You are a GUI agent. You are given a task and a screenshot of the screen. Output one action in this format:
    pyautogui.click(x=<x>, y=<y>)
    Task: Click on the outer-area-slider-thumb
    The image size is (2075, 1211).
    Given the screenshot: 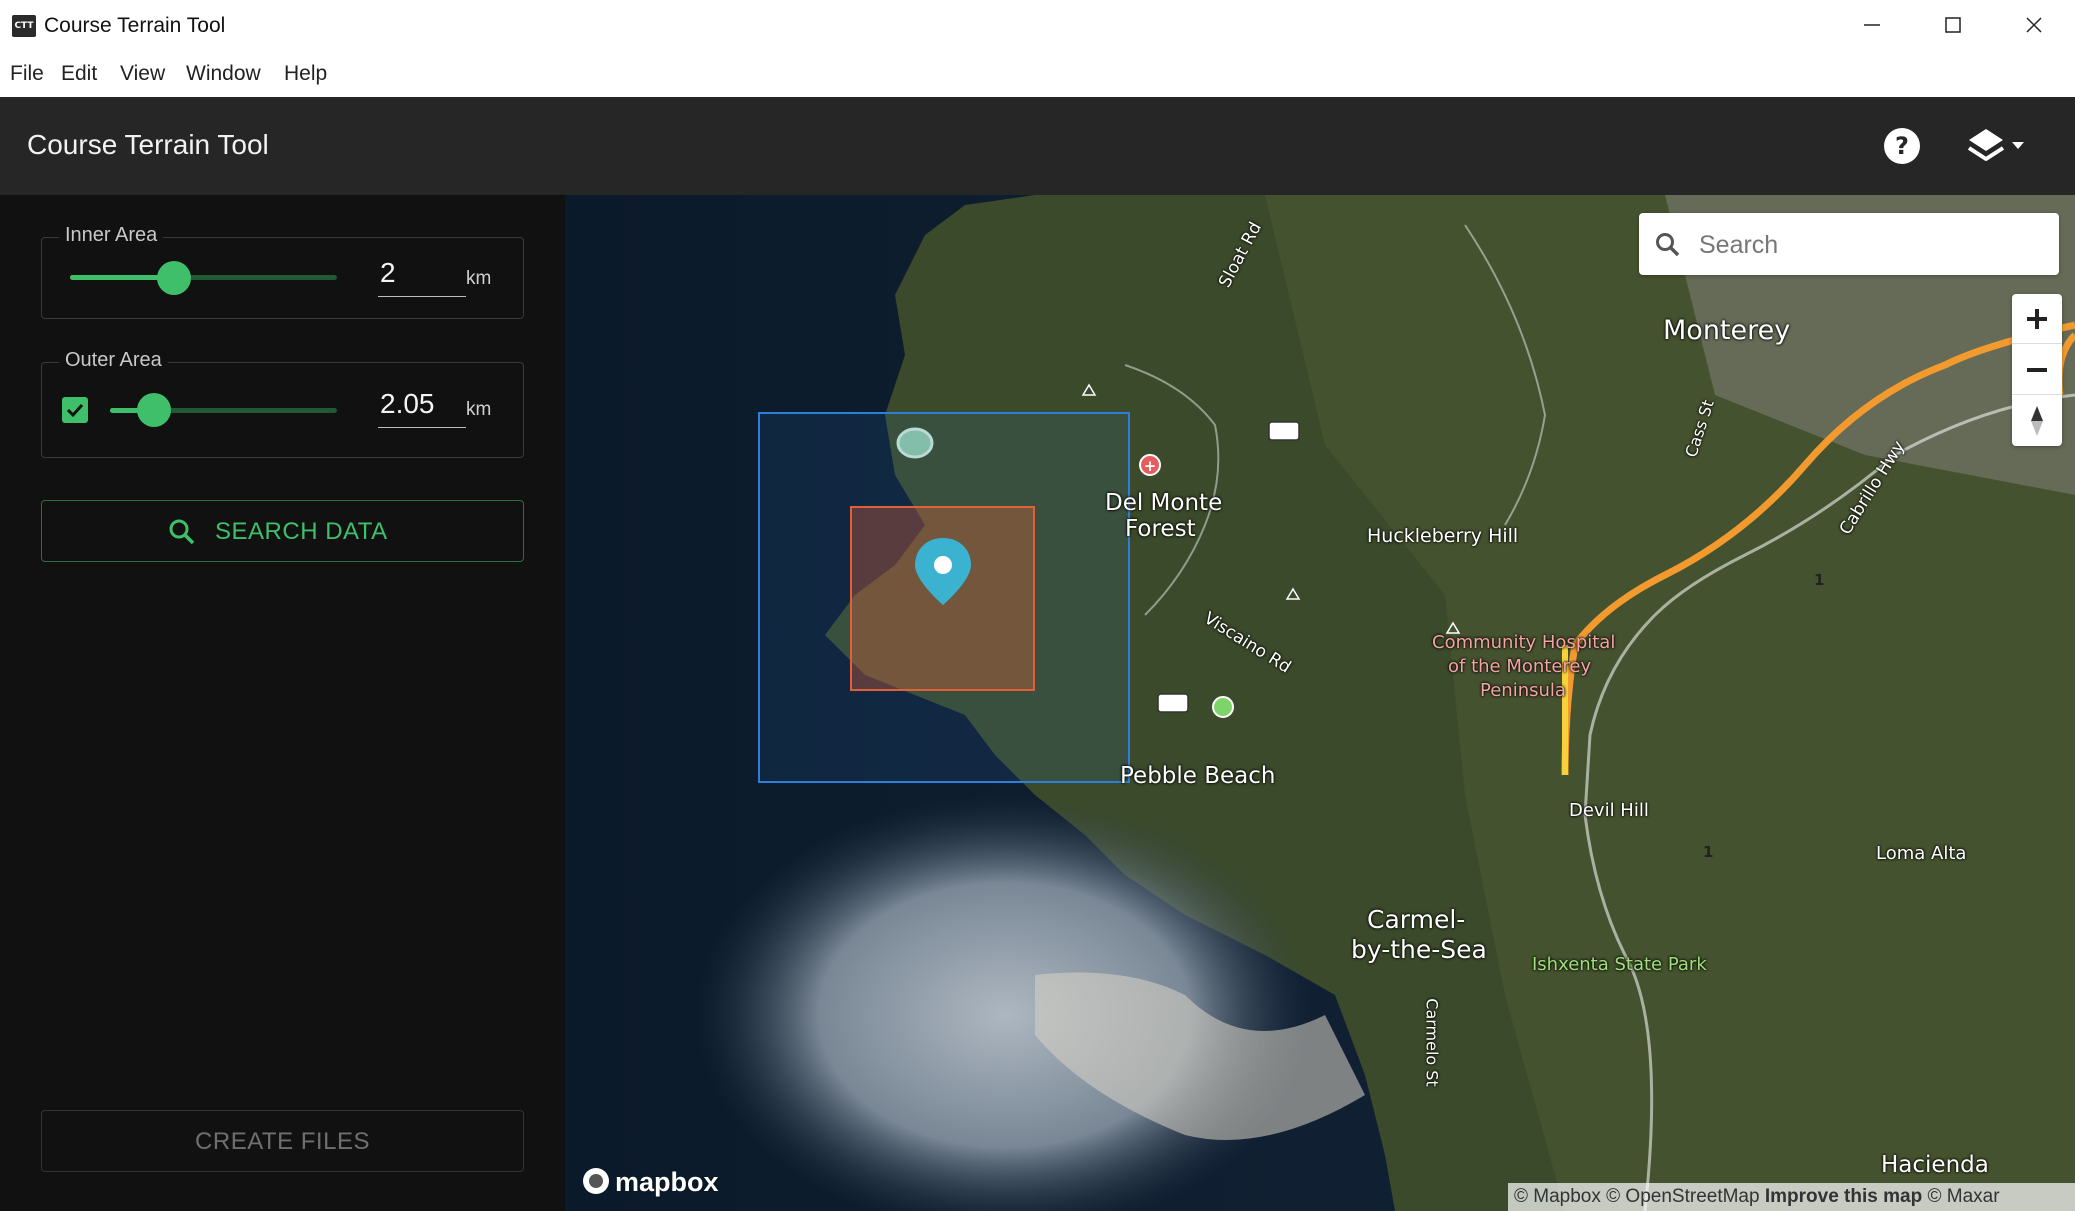 What is the action you would take?
    pyautogui.click(x=154, y=410)
    